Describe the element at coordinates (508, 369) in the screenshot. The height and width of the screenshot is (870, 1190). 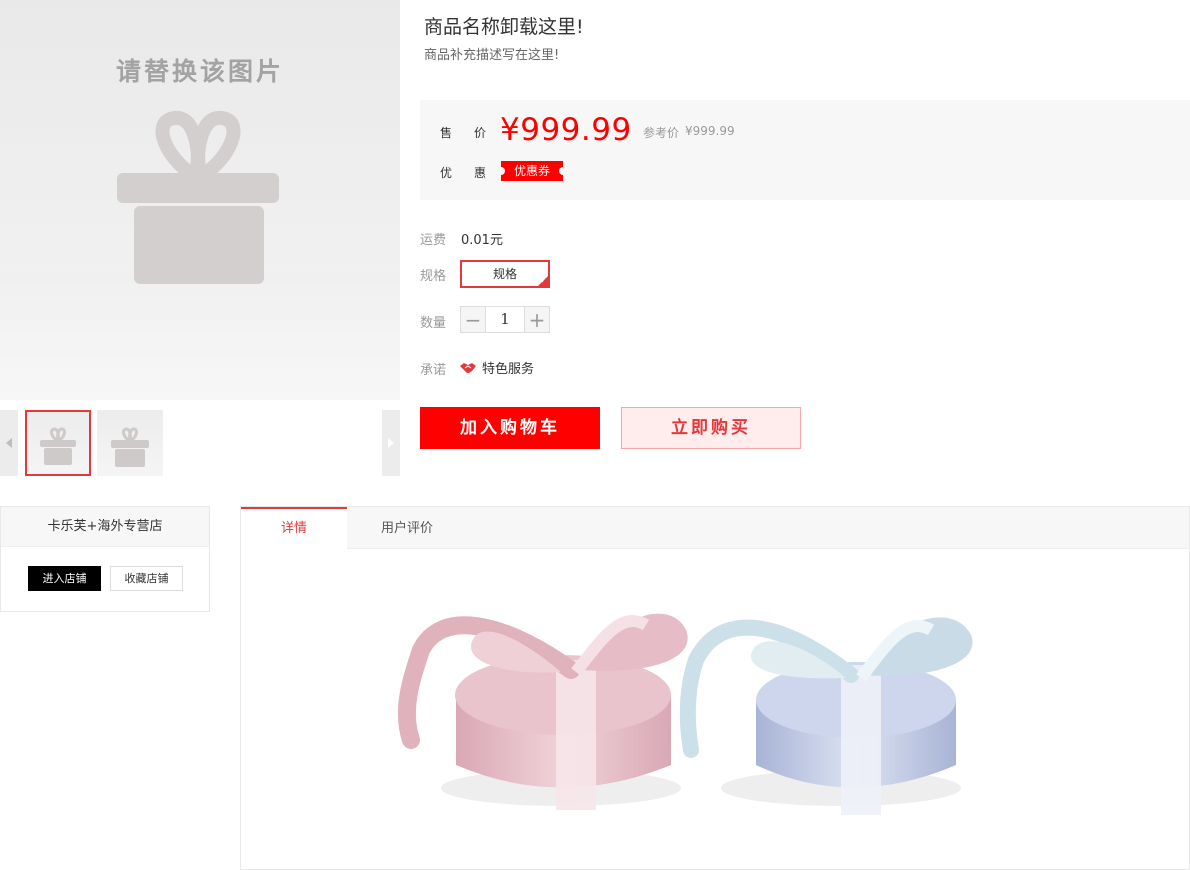
I see `service-label: 特色服务` at that location.